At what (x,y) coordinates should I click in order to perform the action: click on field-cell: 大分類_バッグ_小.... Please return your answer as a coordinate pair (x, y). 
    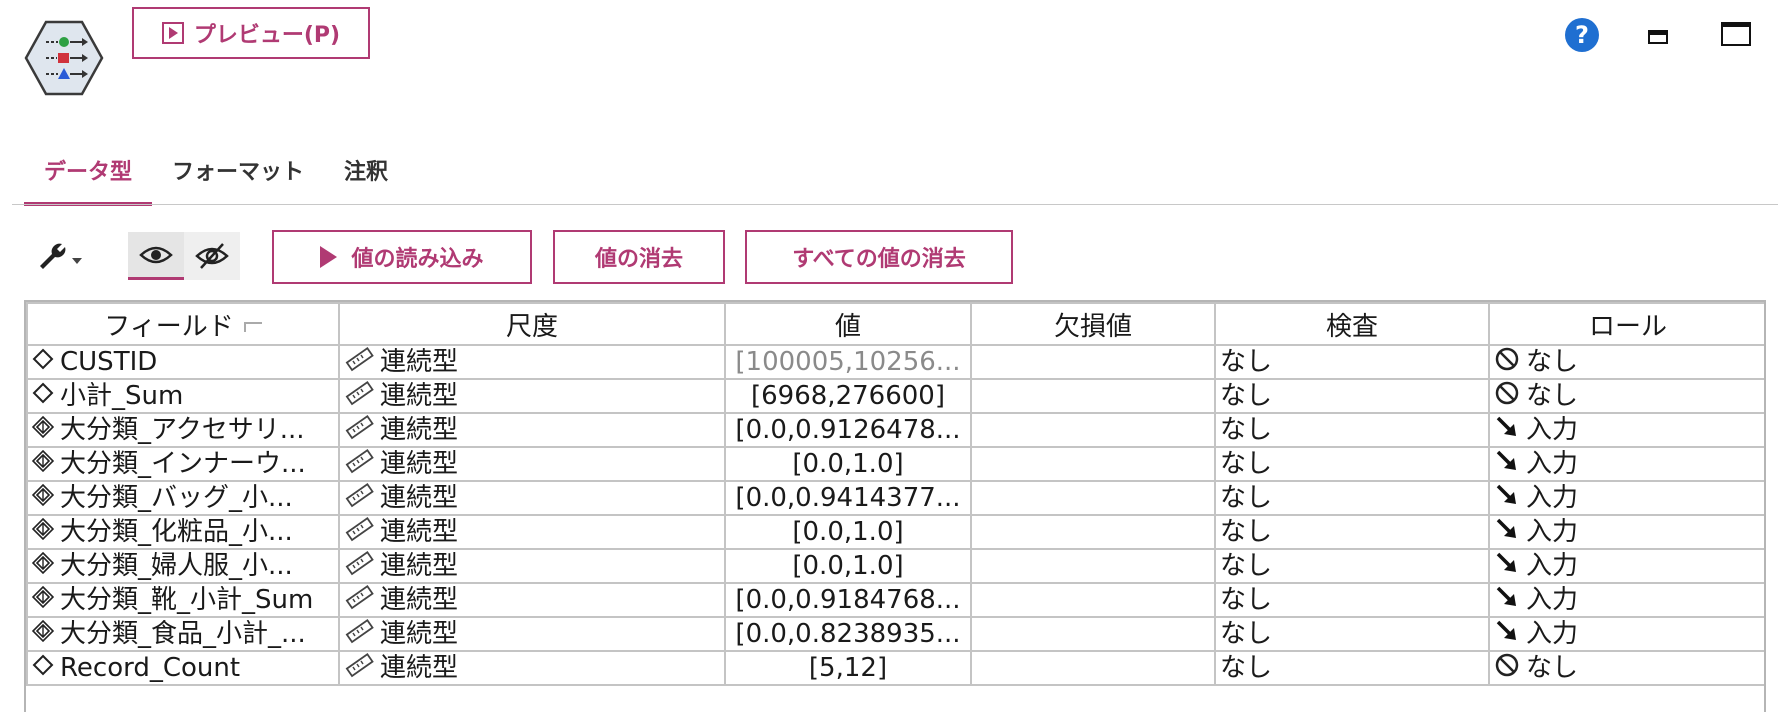
    Looking at the image, I should click on (183, 498).